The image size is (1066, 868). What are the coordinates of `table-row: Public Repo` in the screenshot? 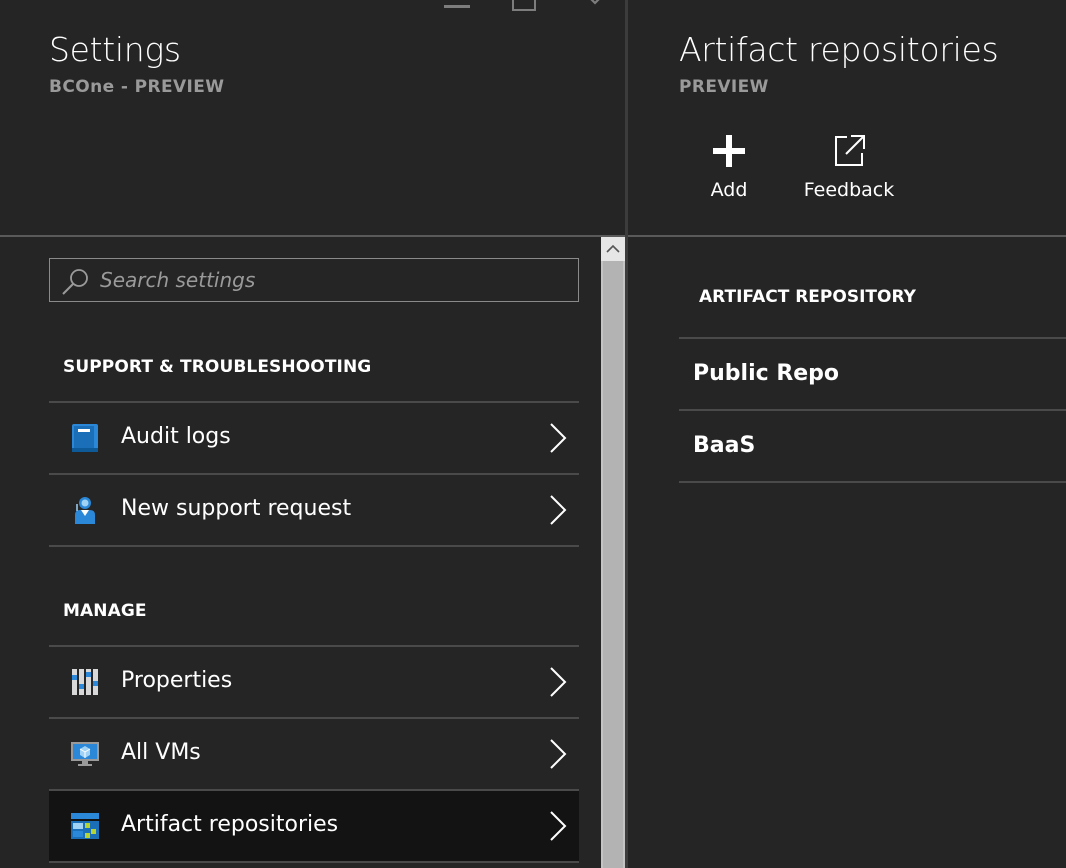 It's located at (872, 374).